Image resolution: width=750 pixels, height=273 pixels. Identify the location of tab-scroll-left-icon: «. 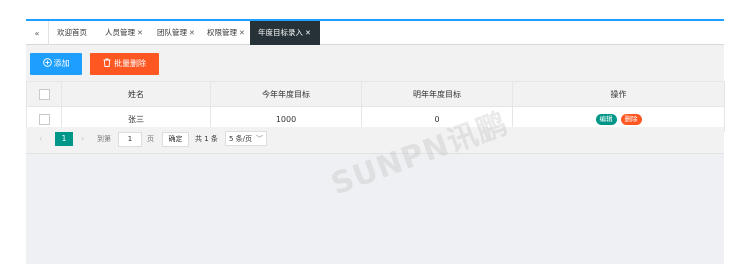
(37, 33).